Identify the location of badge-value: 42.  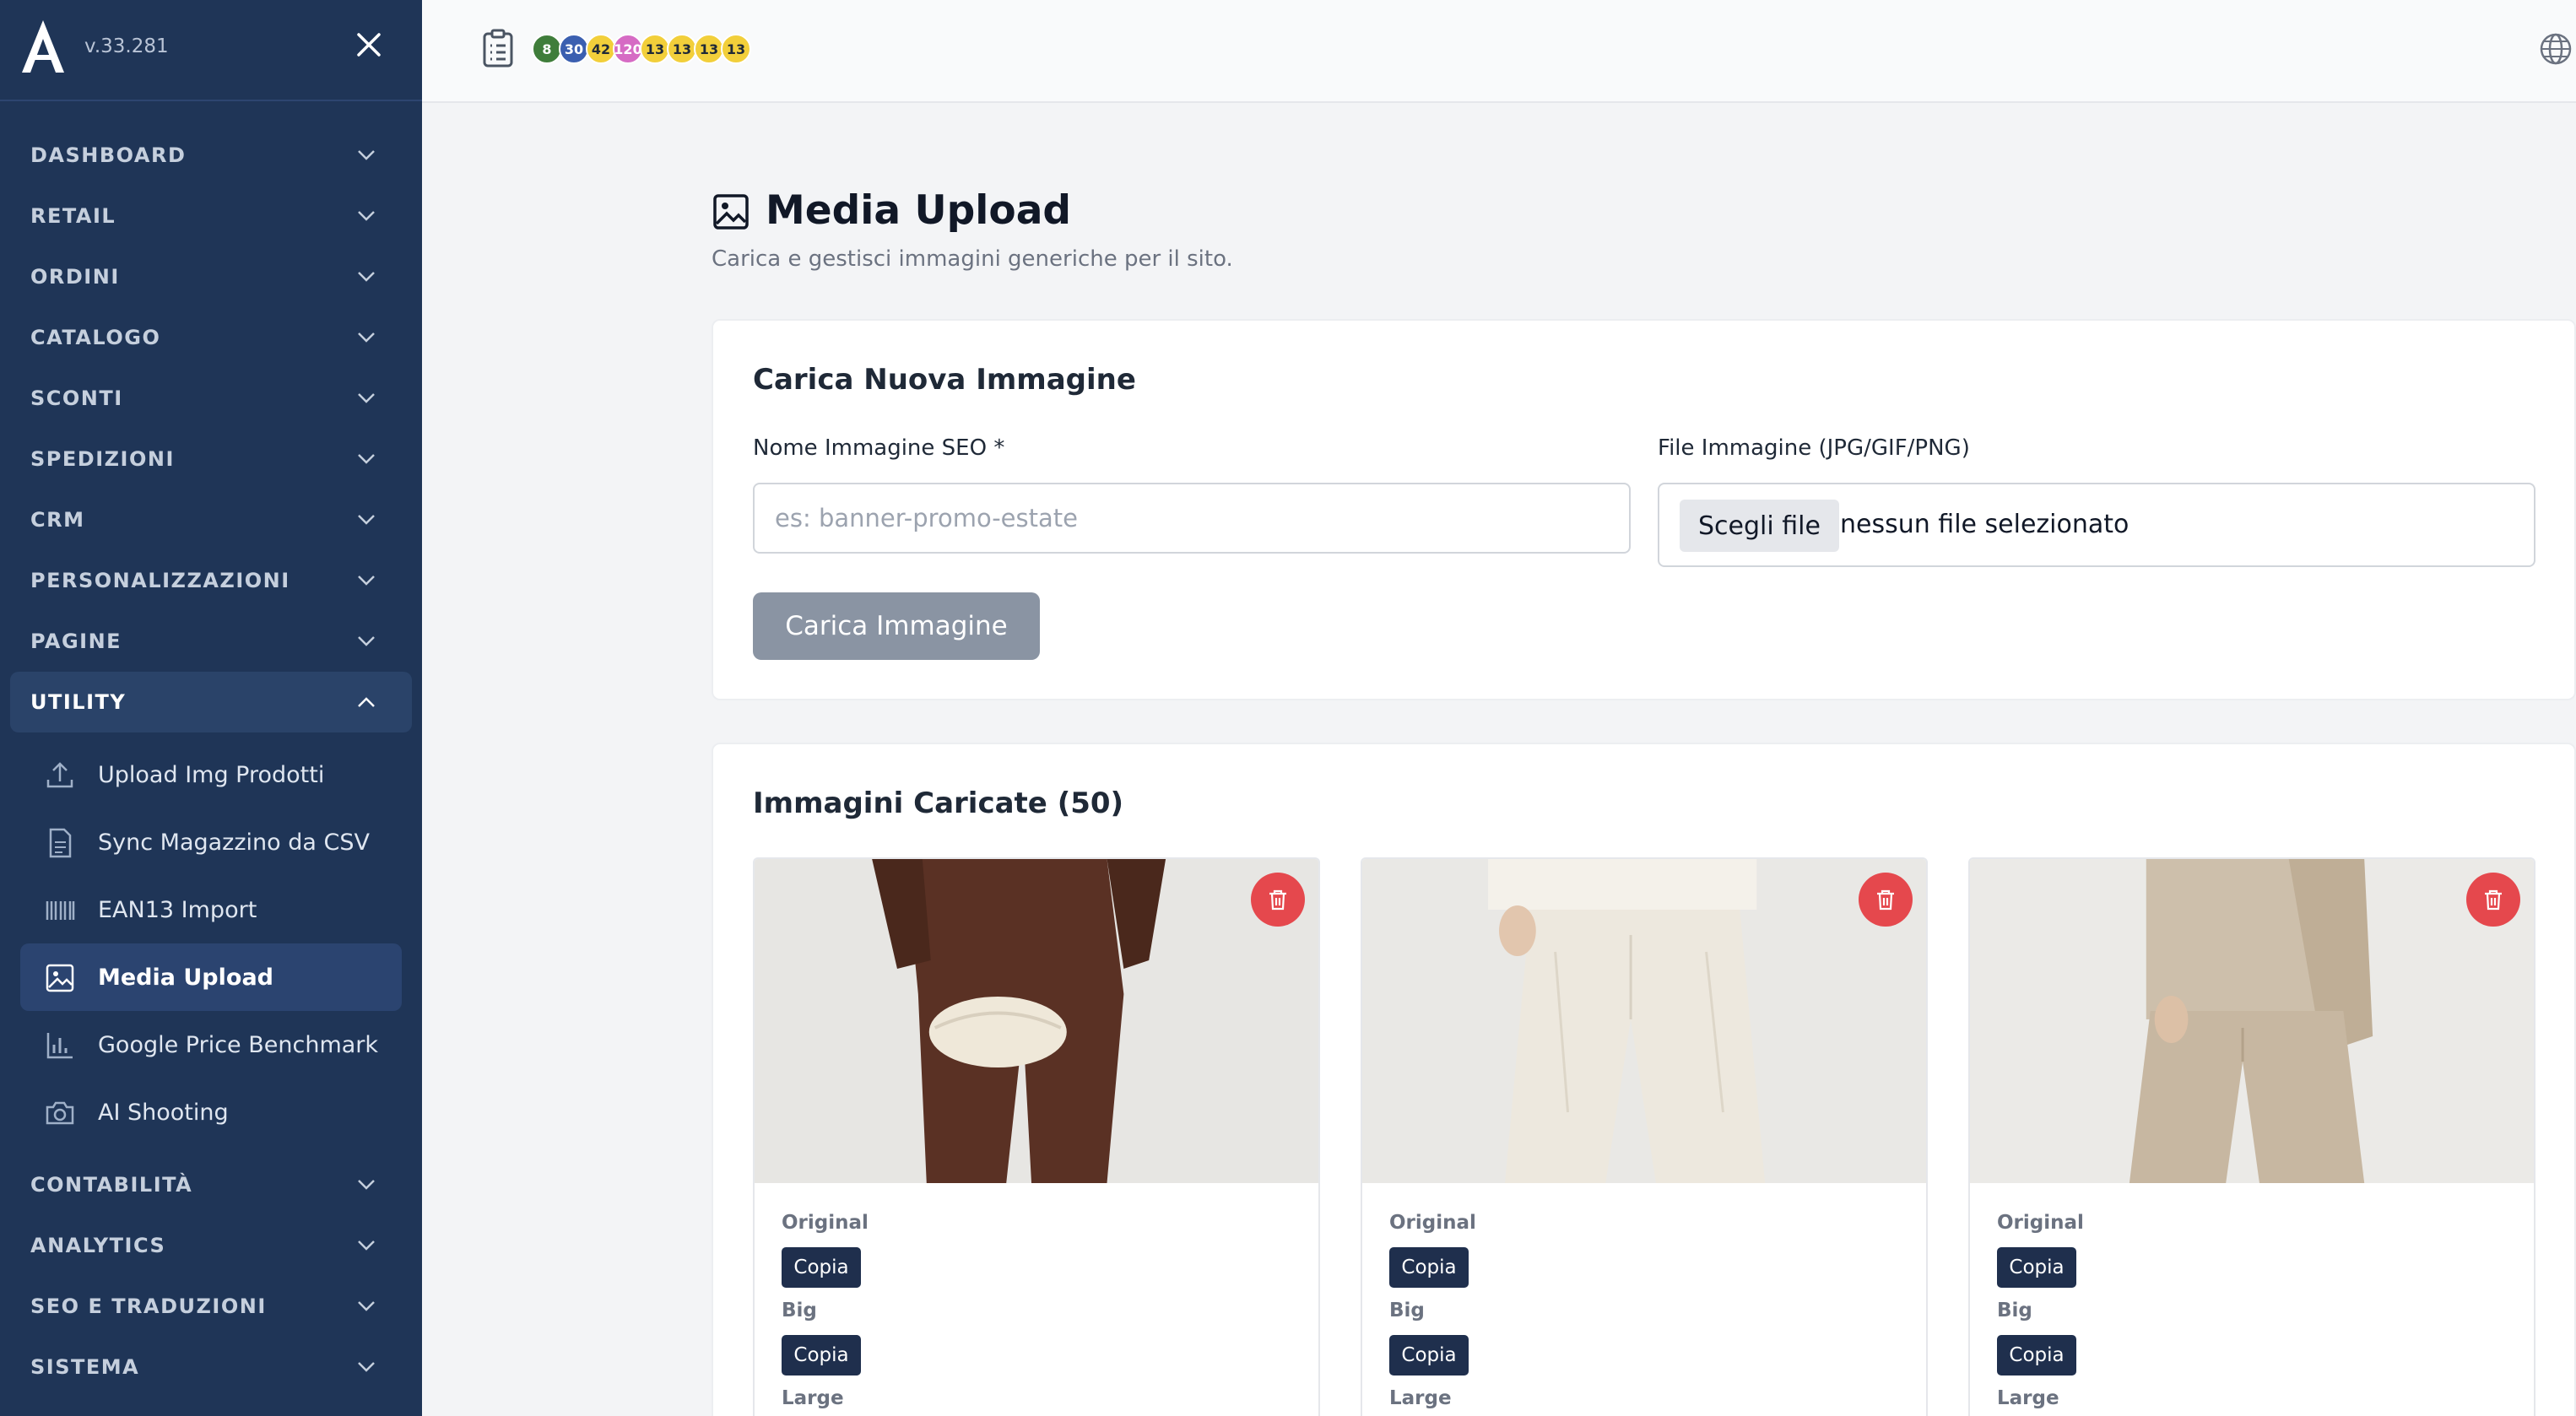
(601, 49).